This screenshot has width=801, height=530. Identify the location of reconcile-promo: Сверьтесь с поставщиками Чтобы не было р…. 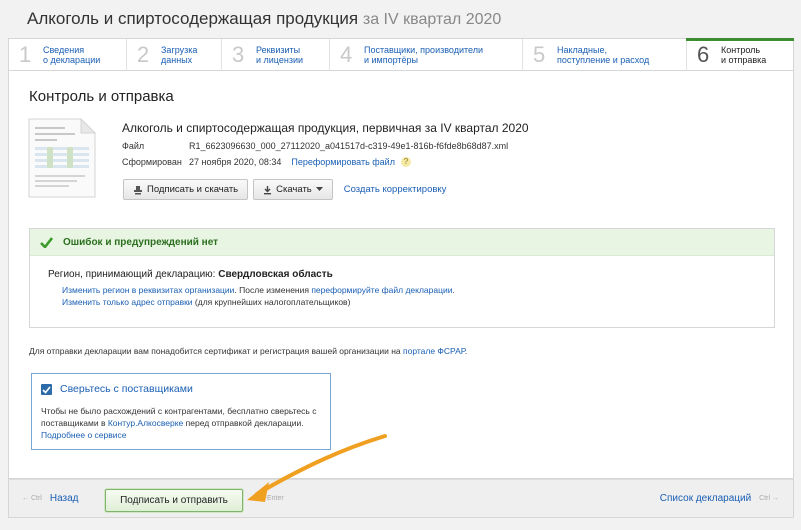
(181, 411).